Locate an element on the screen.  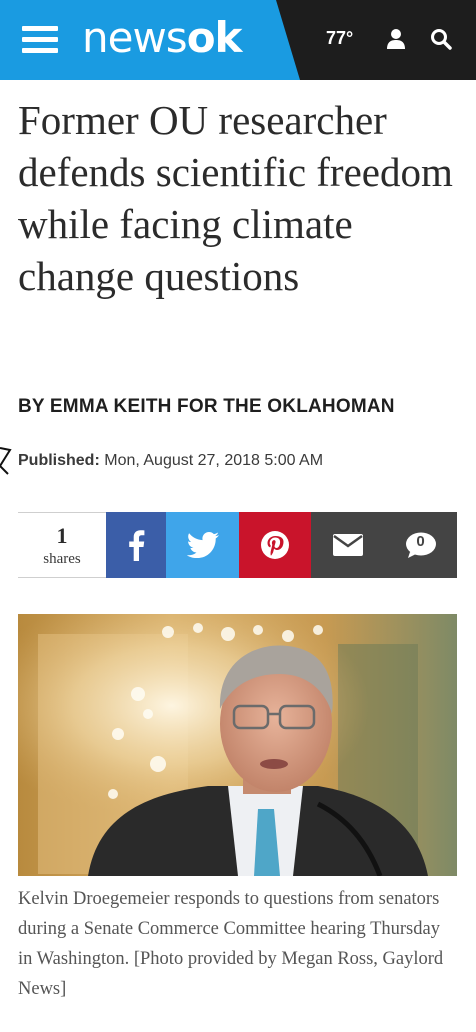
article-byline: BY EMMA KEITH FOR THE OKLAHOMAN is located at coordinates (206, 406).